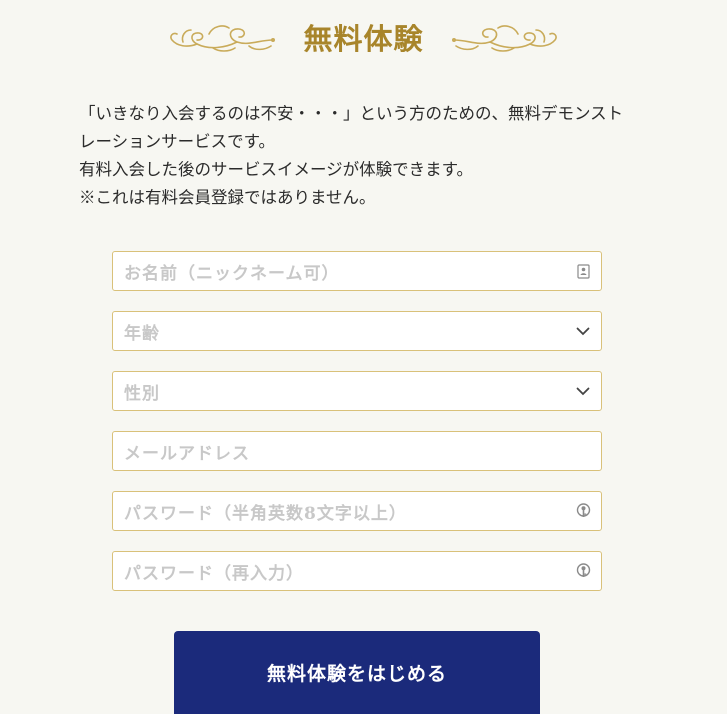 This screenshot has height=714, width=727. Describe the element at coordinates (276, 169) in the screenshot. I see `intro-line: 有料入会した後のサービスイメージが体験できます。` at that location.